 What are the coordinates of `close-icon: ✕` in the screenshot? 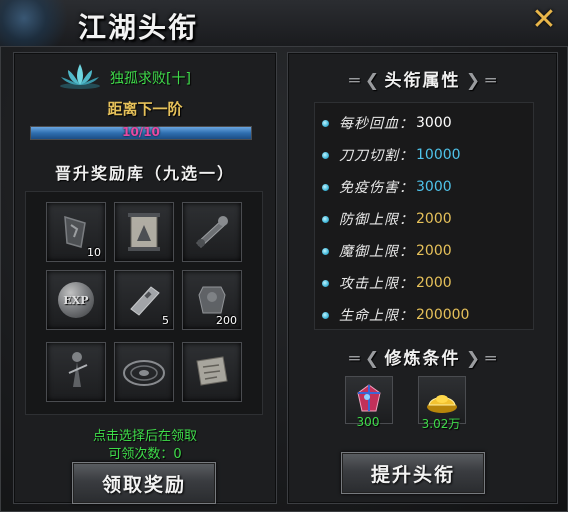 It's located at (544, 20).